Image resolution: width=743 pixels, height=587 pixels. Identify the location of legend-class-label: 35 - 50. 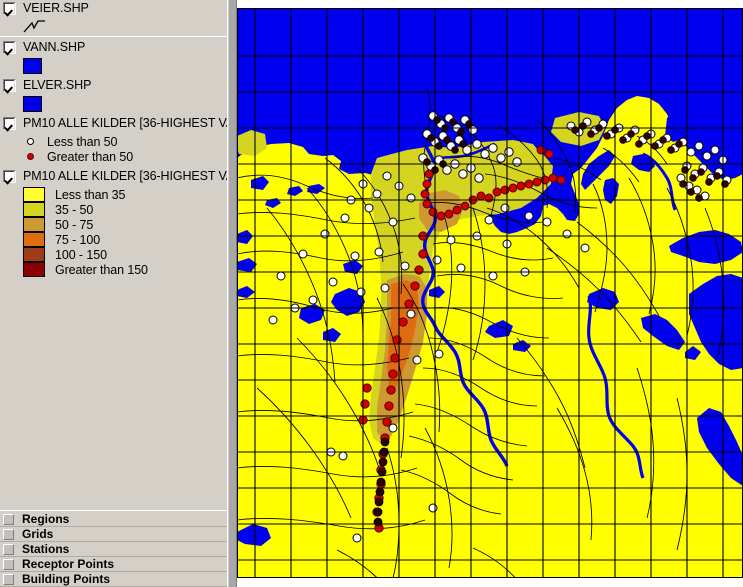
(74, 209).